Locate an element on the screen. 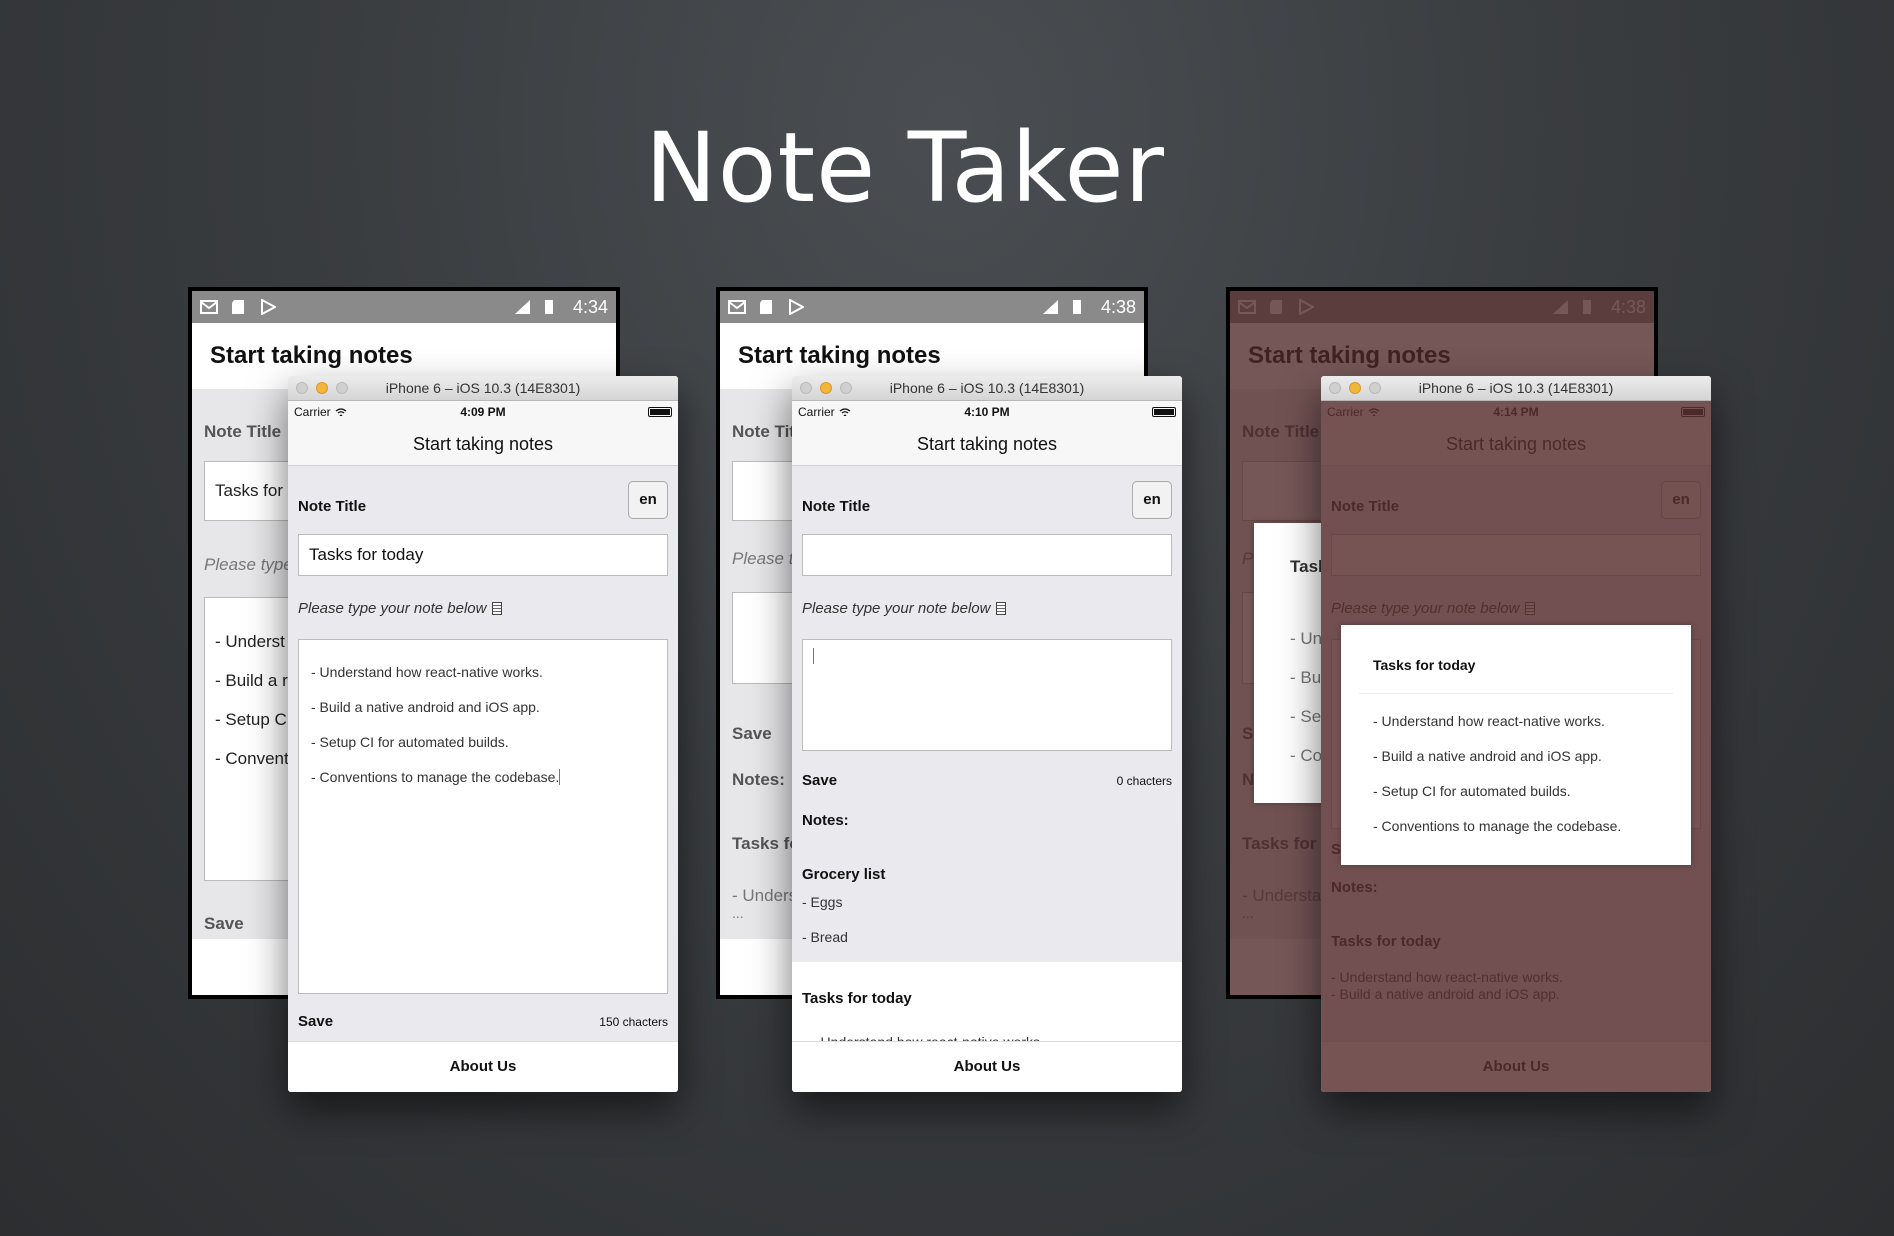  ios-status-bar: Carrier 4:09 PM is located at coordinates (483, 412).